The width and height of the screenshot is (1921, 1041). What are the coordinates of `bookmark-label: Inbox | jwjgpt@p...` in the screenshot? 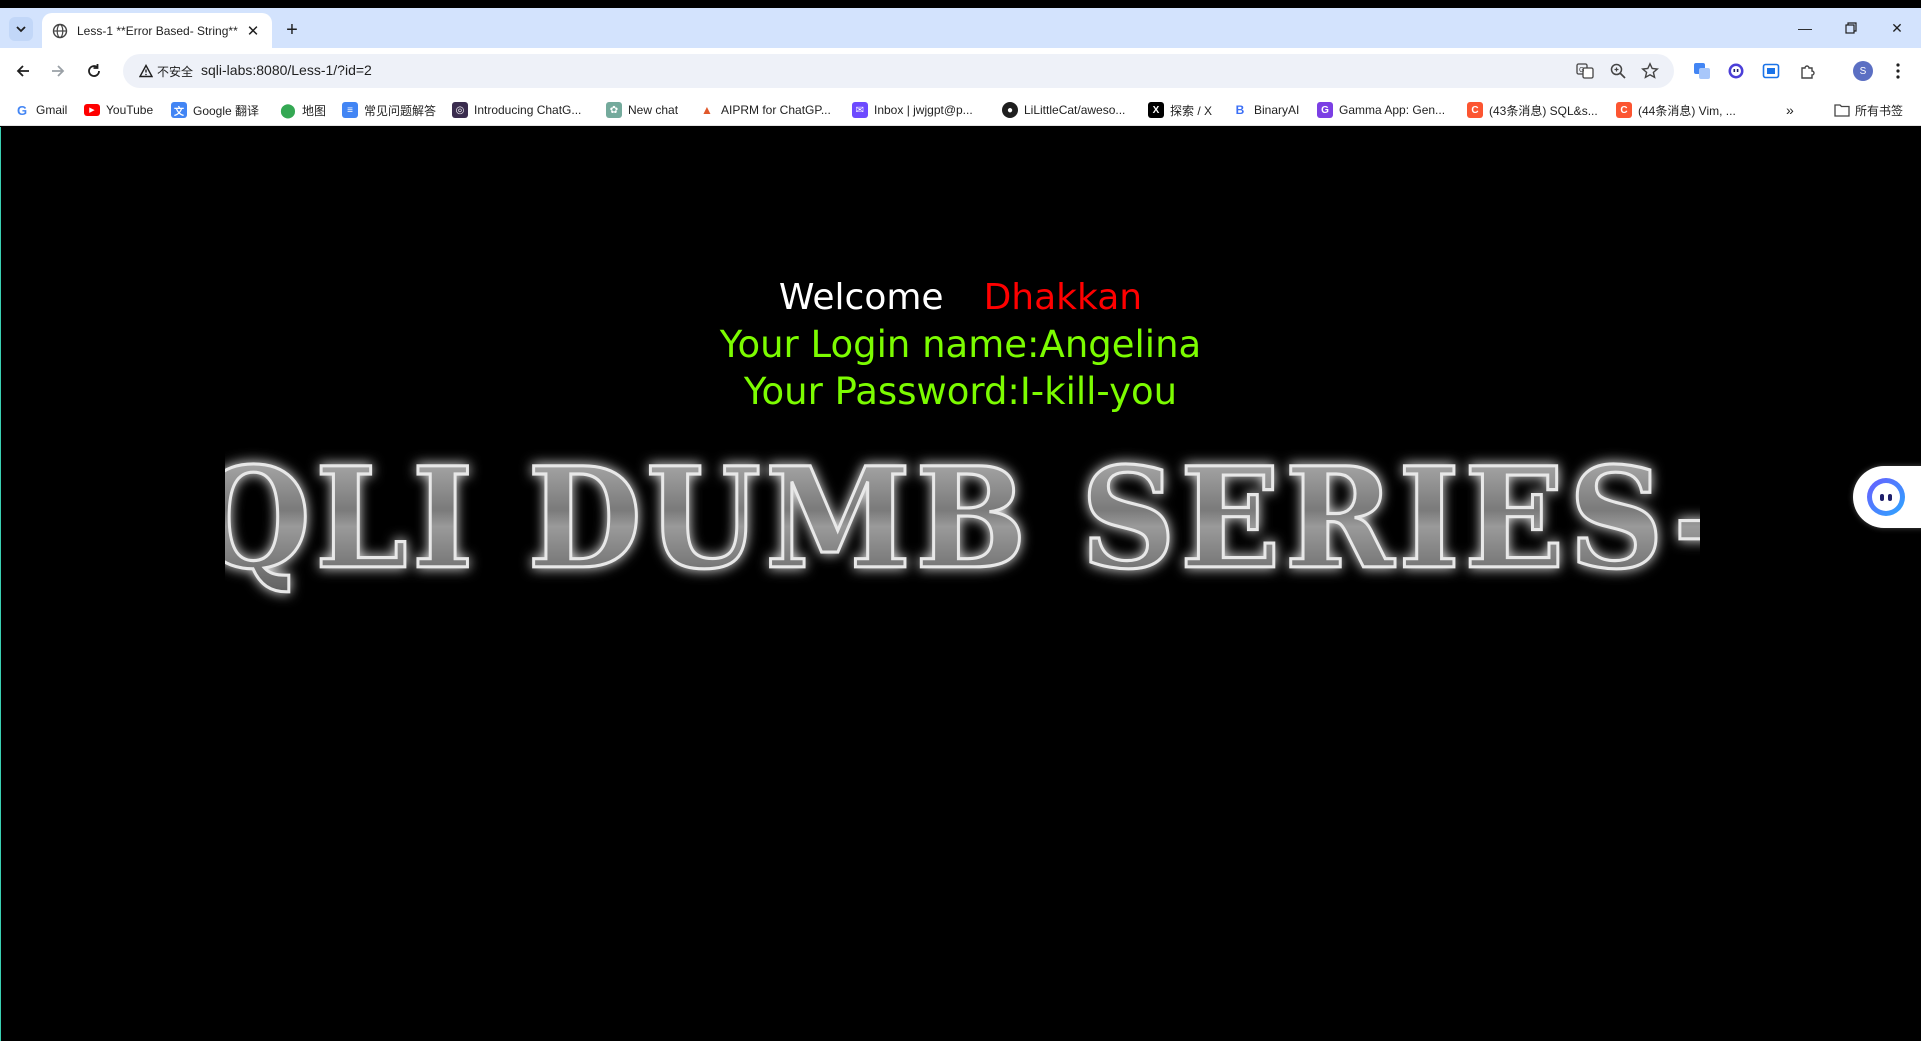 It's located at (923, 110).